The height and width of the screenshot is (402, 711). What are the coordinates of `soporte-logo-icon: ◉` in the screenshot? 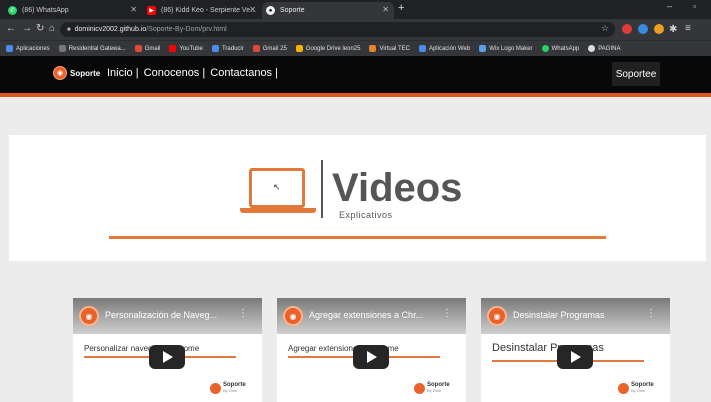 It's located at (60, 73).